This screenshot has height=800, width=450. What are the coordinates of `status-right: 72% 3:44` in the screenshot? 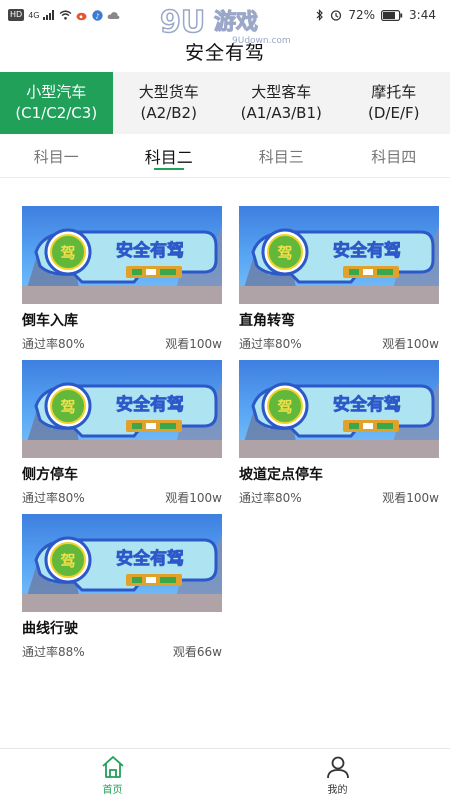 It's located at (376, 15).